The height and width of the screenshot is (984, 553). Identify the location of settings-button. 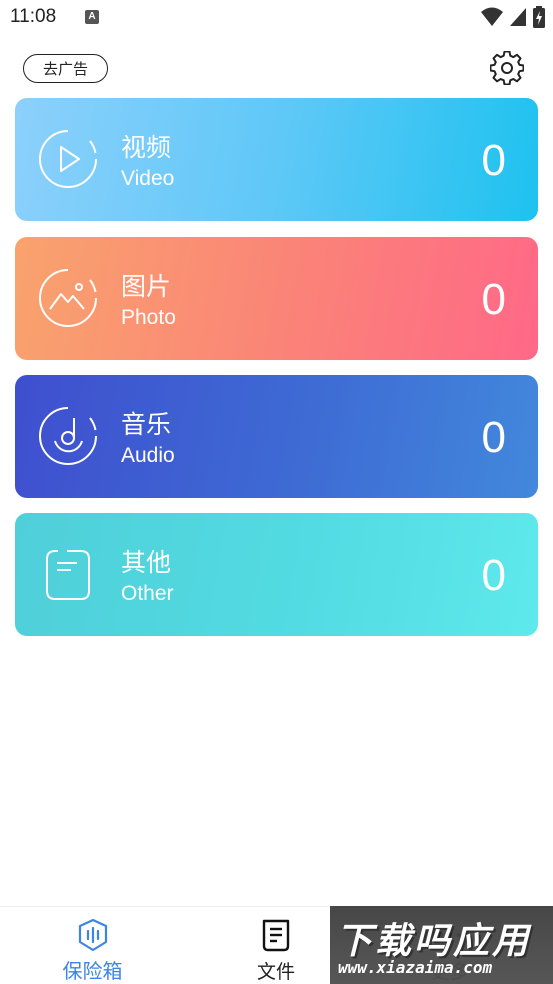
(507, 68).